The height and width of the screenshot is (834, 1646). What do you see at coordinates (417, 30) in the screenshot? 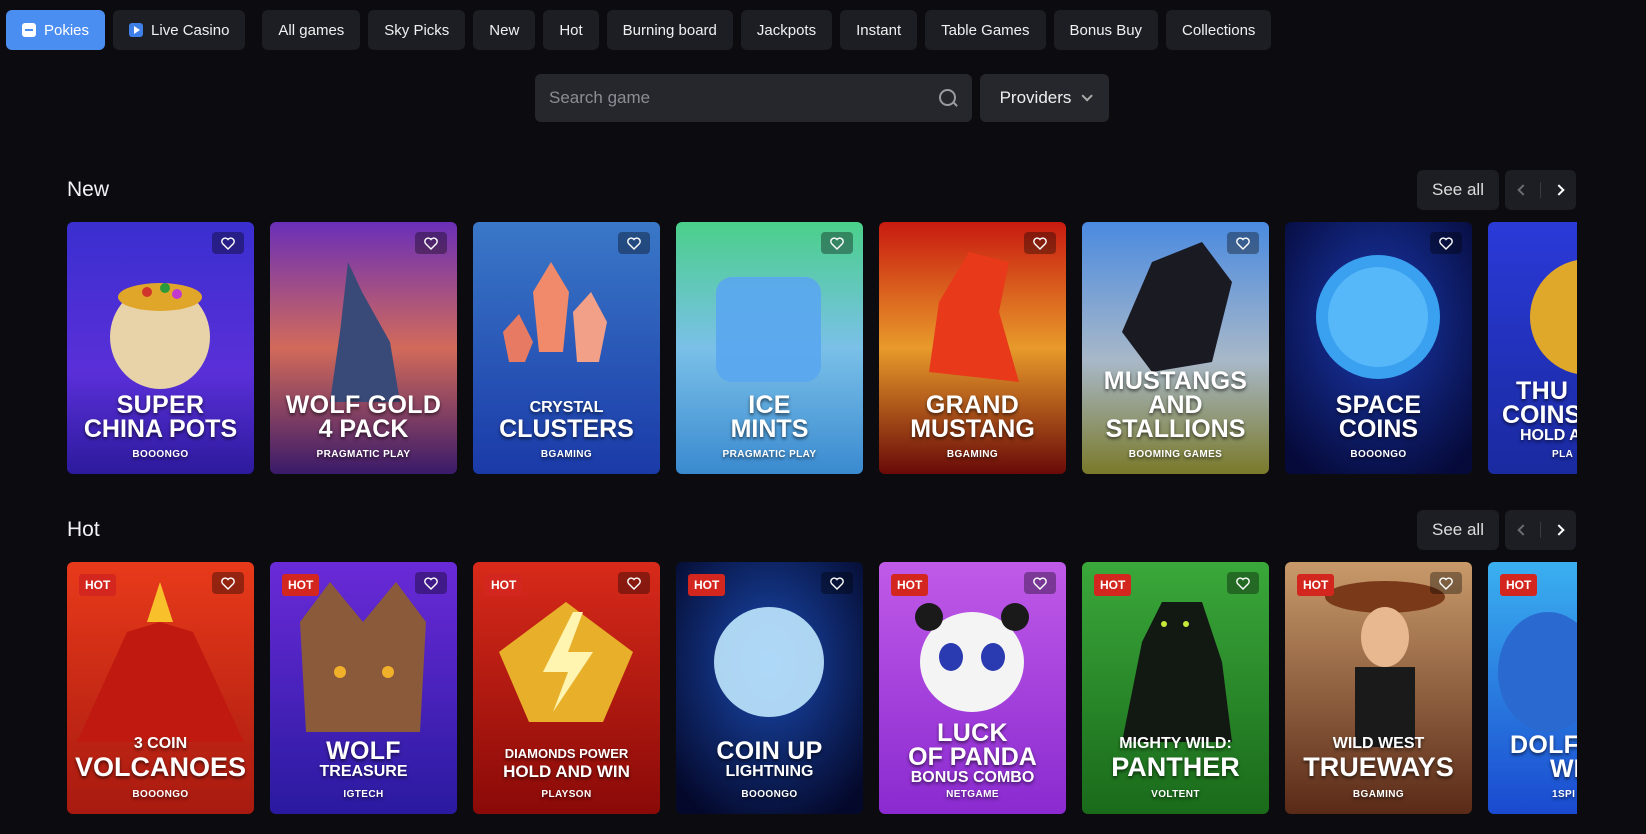
I see `category-sky-picks: Sky Picks` at bounding box center [417, 30].